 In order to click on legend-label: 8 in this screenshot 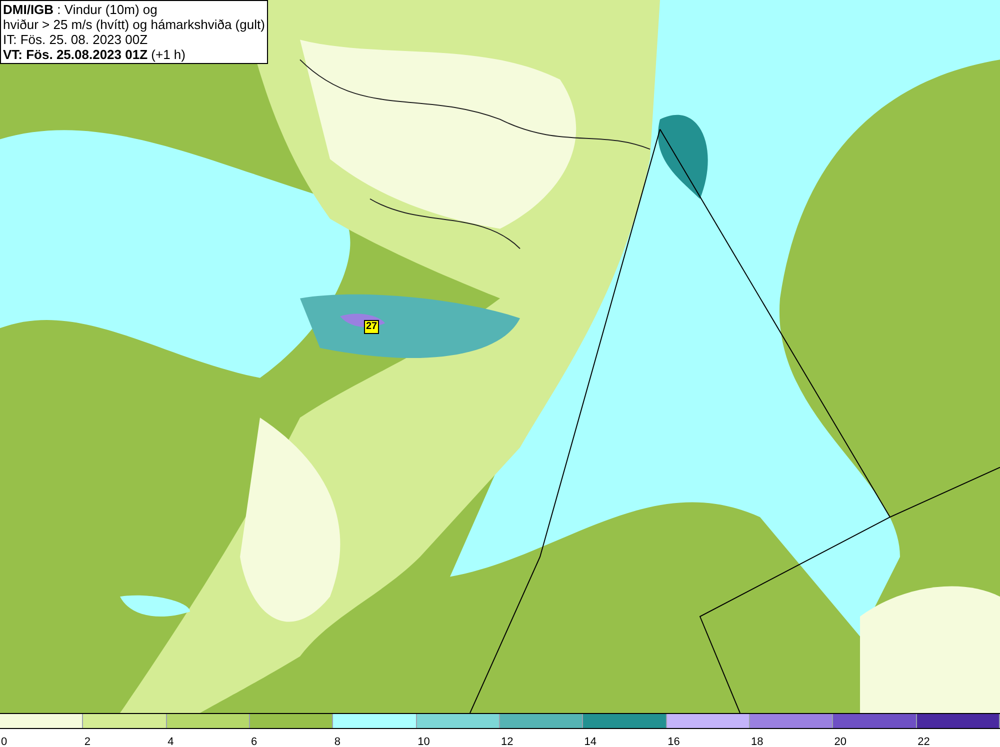, I will do `click(336, 741)`.